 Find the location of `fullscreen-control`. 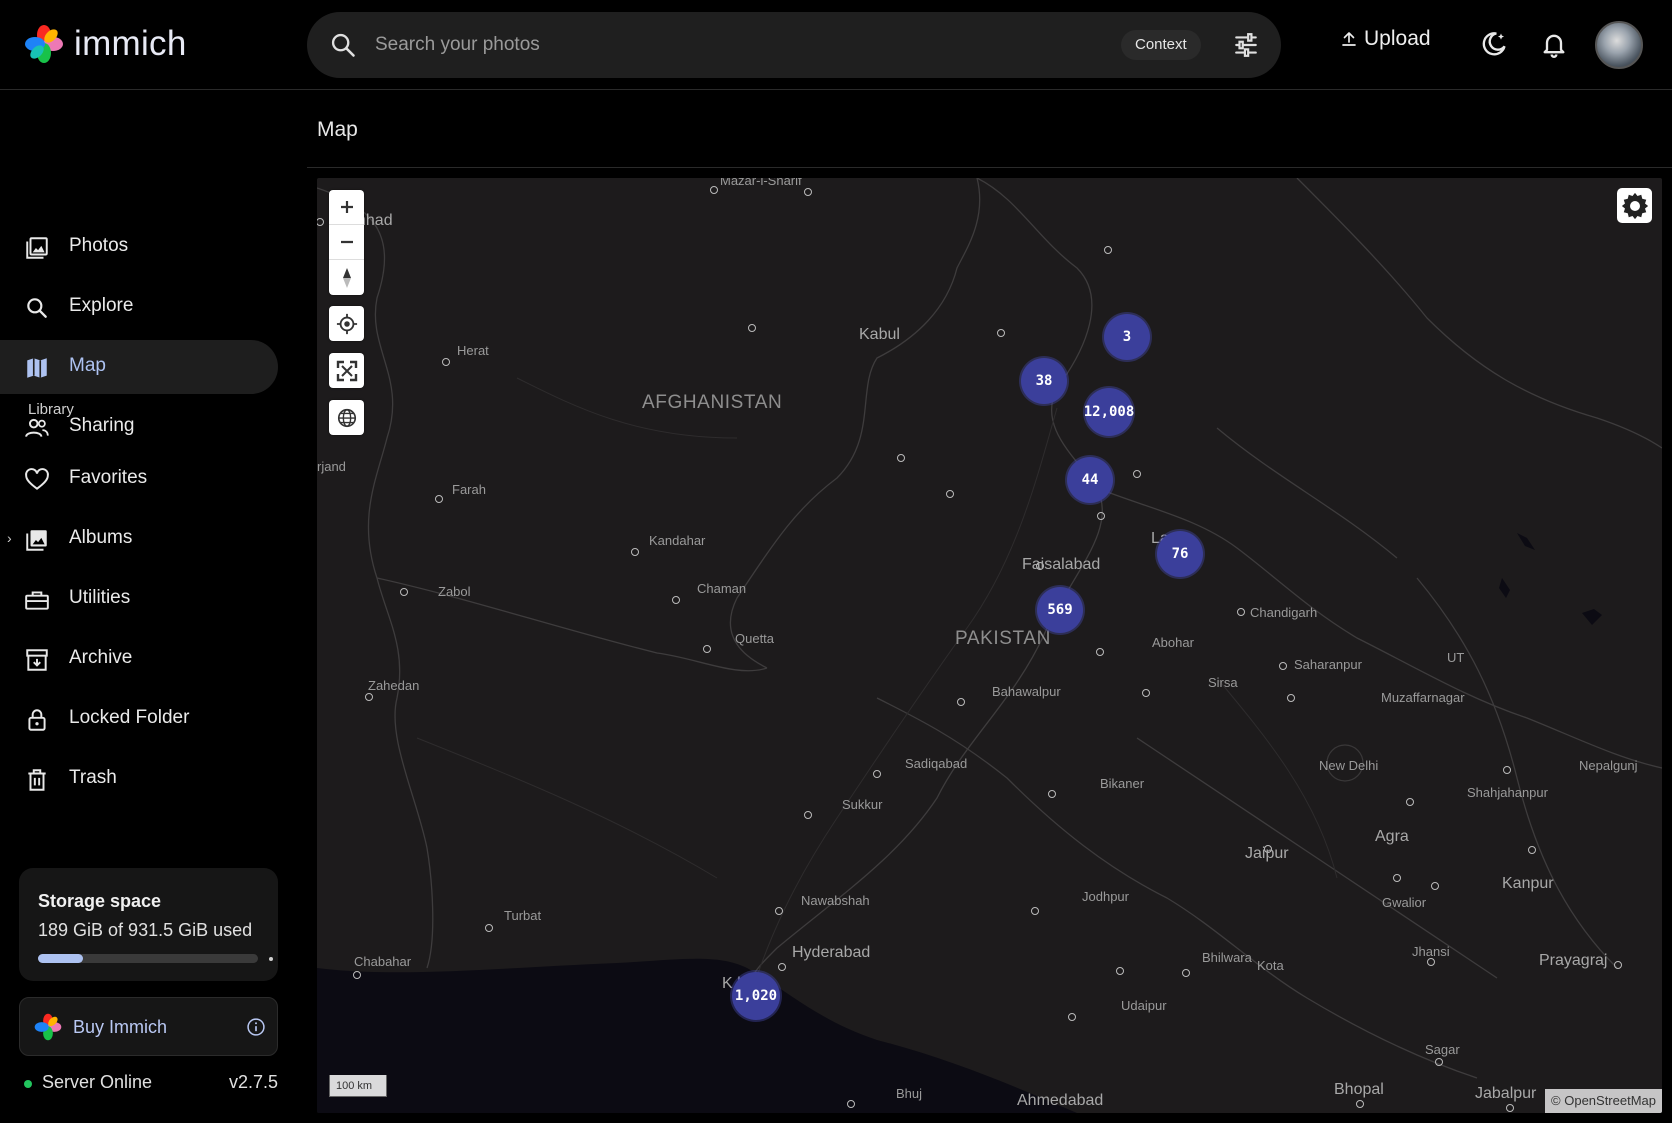

fullscreen-control is located at coordinates (346, 370).